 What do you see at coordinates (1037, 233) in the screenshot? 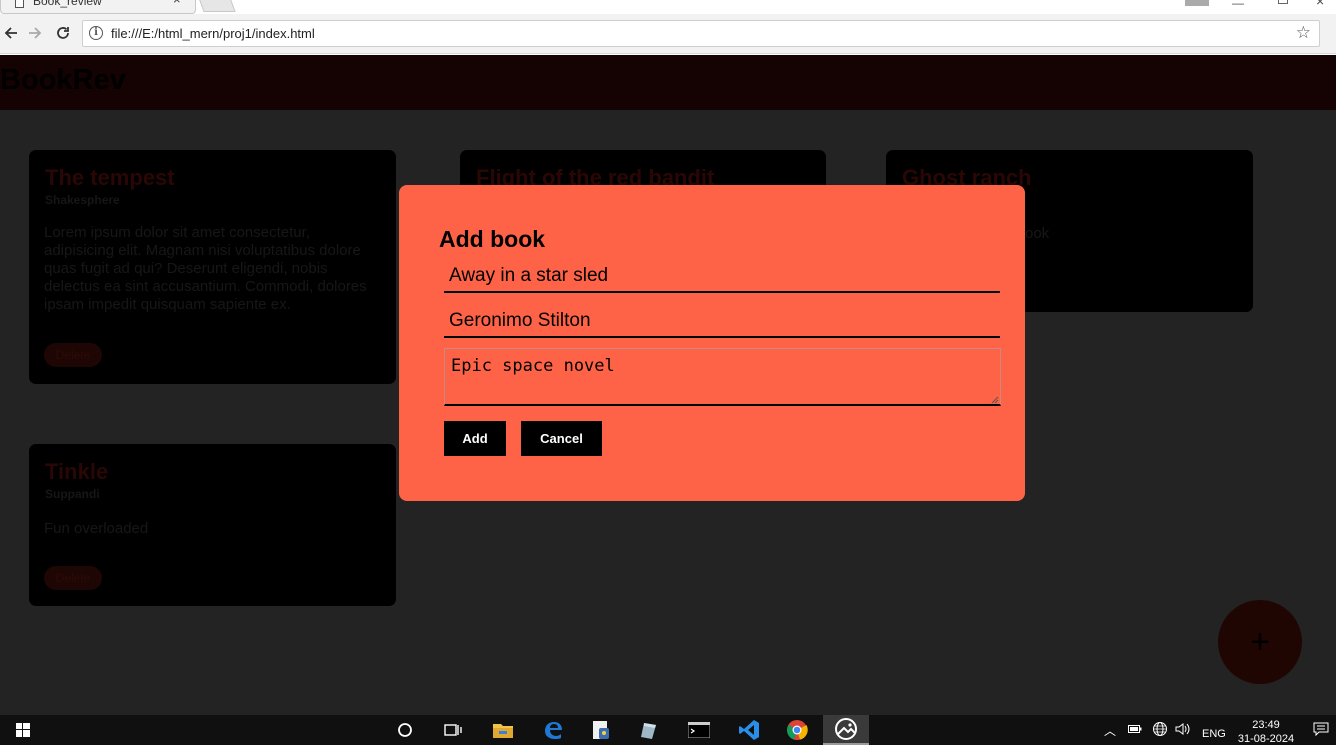
I see `book-description: ook` at bounding box center [1037, 233].